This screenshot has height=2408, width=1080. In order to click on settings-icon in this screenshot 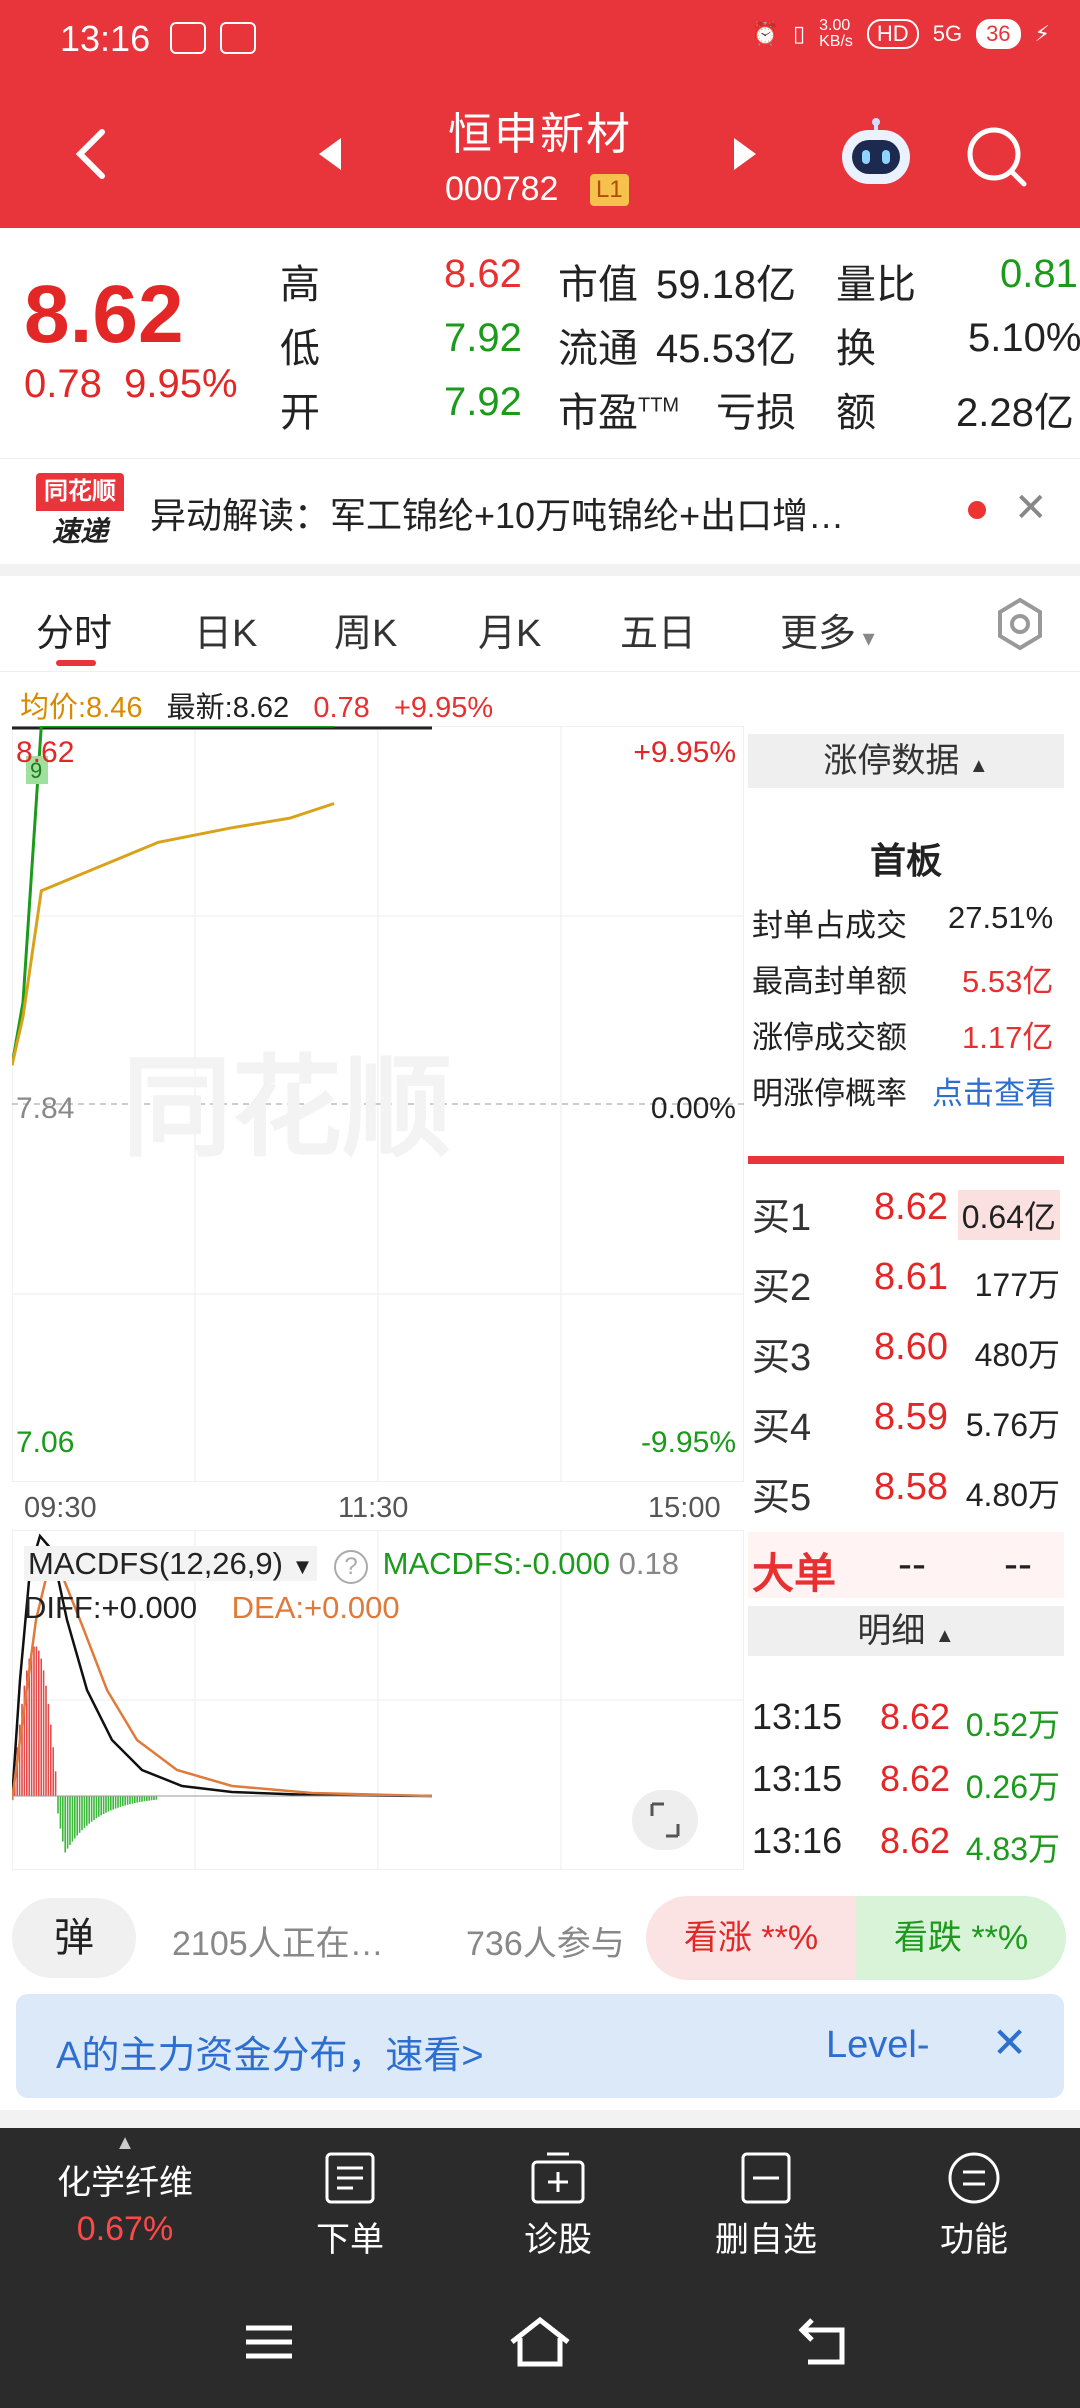, I will do `click(1020, 624)`.